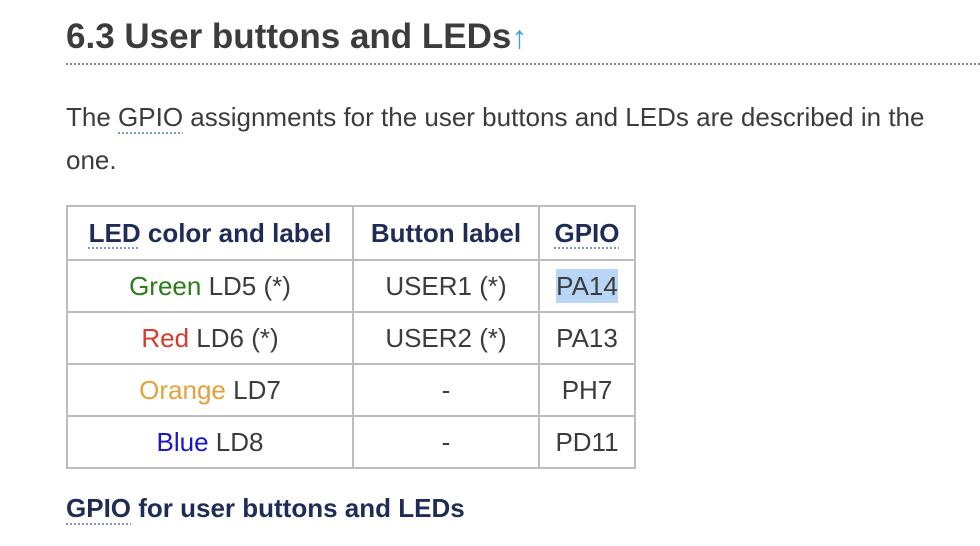  I want to click on gpio-cell: PH7, so click(587, 390).